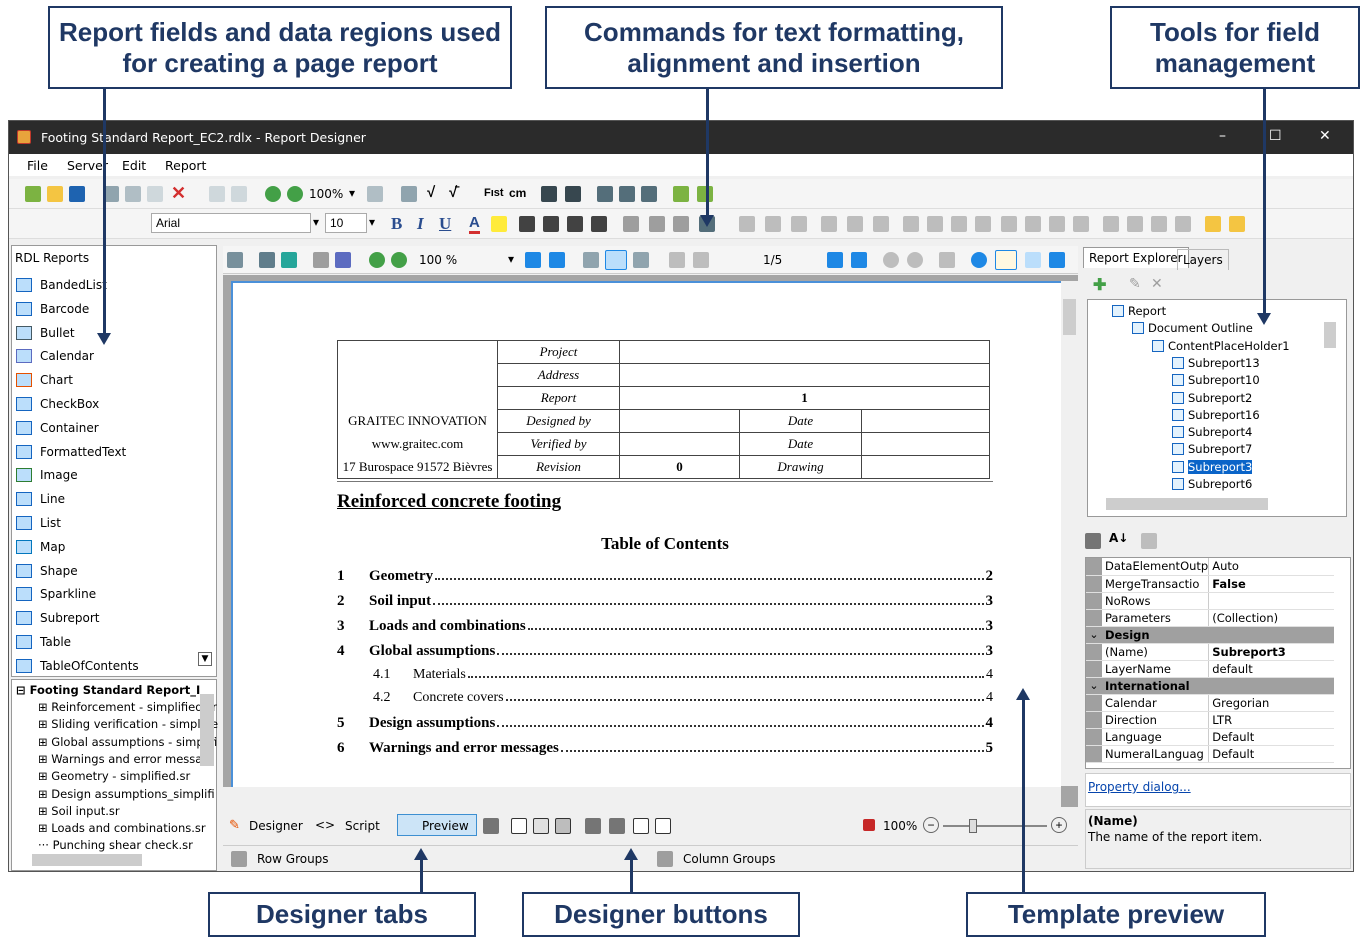 The image size is (1362, 939). I want to click on bold-button: B, so click(396, 224).